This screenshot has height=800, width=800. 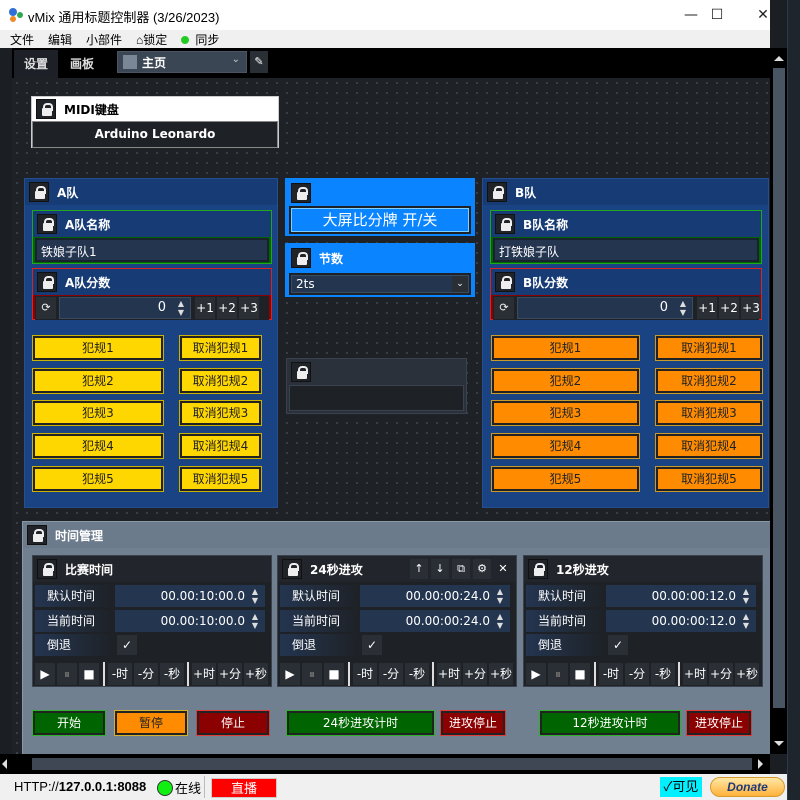 What do you see at coordinates (760, 764) in the screenshot?
I see `scroll-right-icon` at bounding box center [760, 764].